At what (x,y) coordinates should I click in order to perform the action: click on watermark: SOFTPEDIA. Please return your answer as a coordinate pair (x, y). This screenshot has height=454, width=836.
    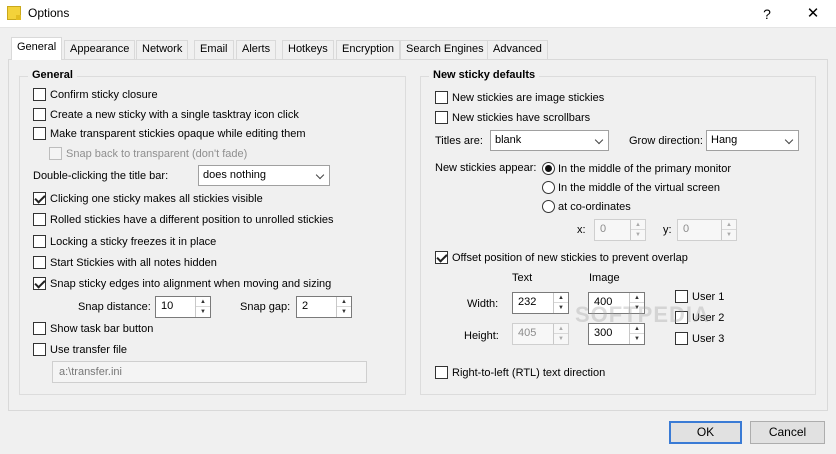
    Looking at the image, I should click on (642, 314).